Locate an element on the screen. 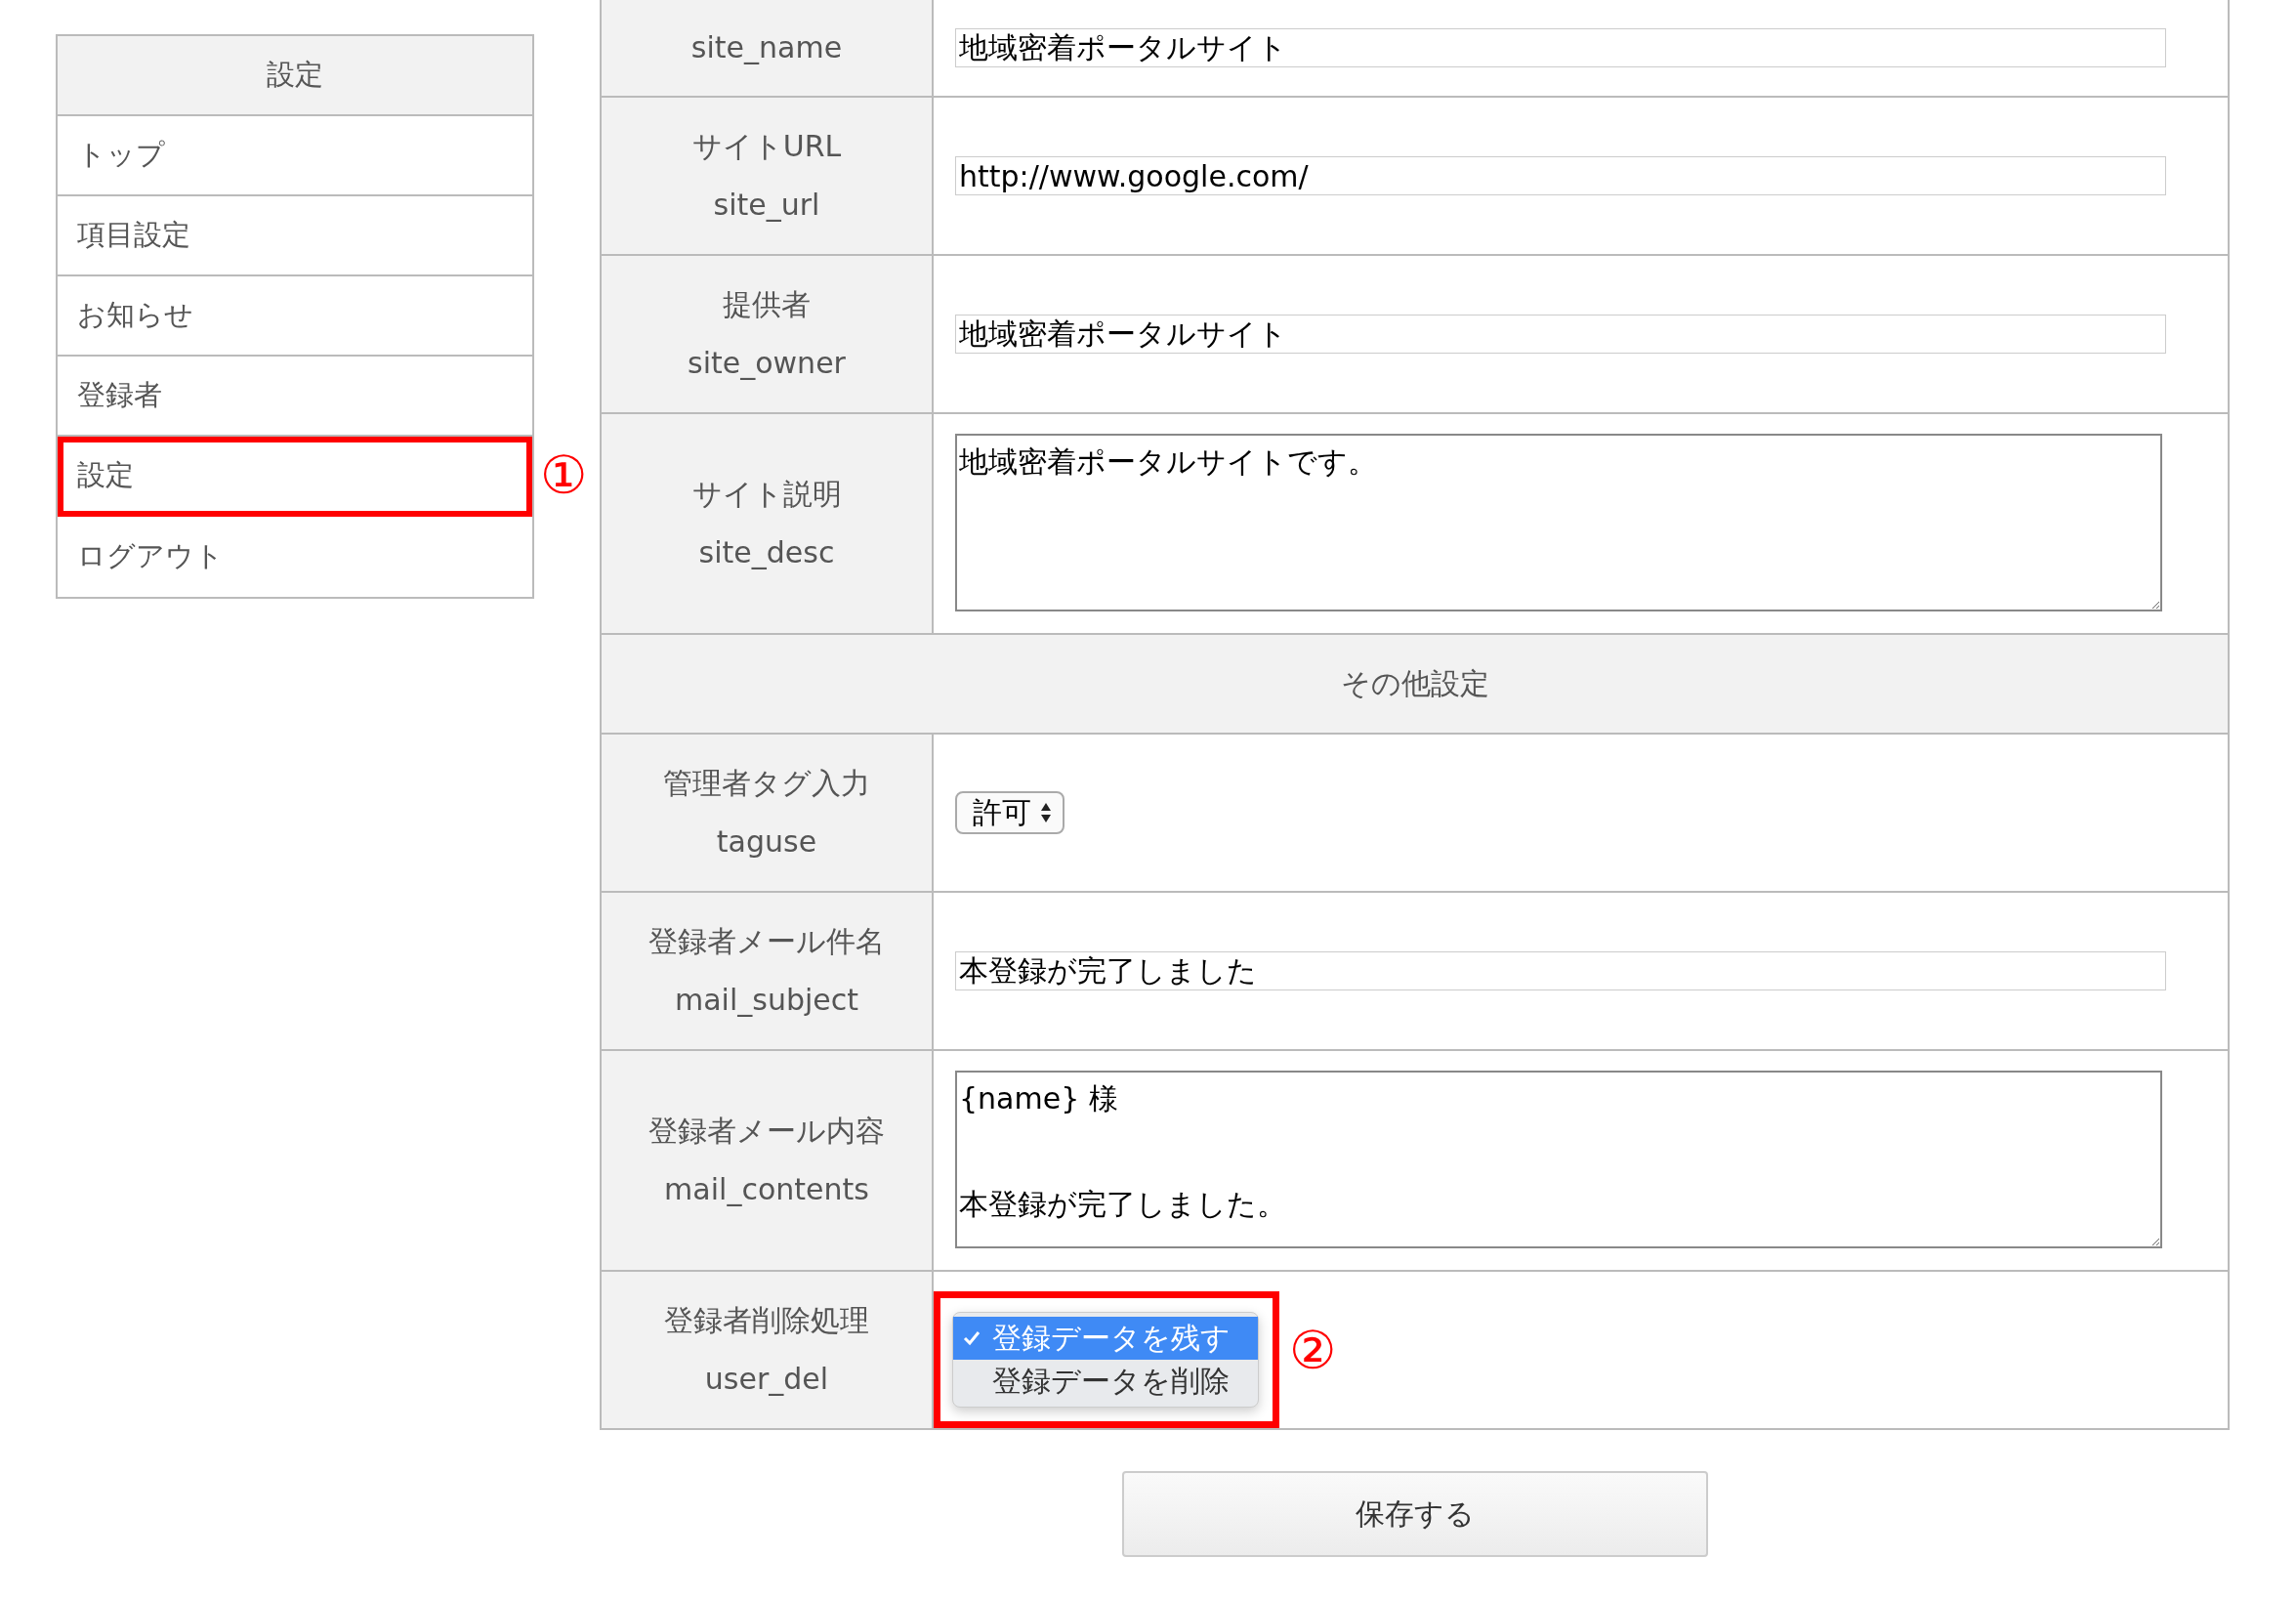 The image size is (2296, 1600). sidebar-title: 設定 is located at coordinates (295, 76).